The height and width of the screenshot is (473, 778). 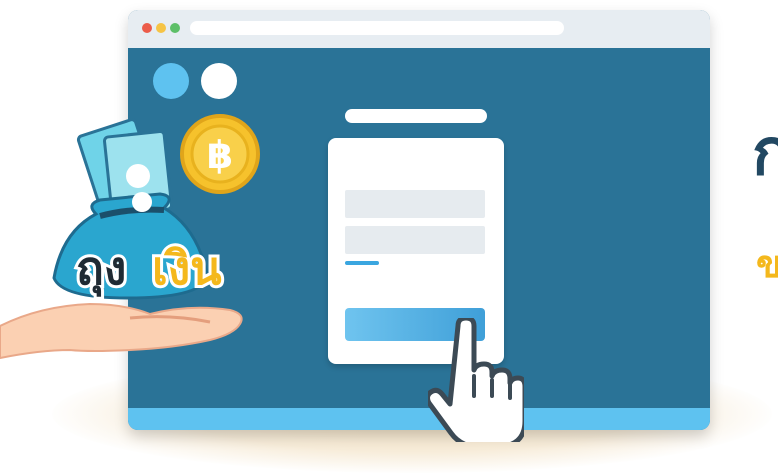 What do you see at coordinates (416, 116) in the screenshot?
I see `form-title-placeholder` at bounding box center [416, 116].